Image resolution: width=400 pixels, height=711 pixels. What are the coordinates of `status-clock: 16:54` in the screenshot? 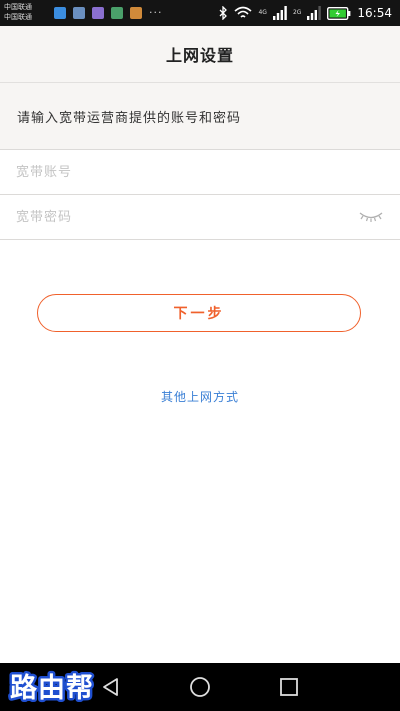 It's located at (374, 13).